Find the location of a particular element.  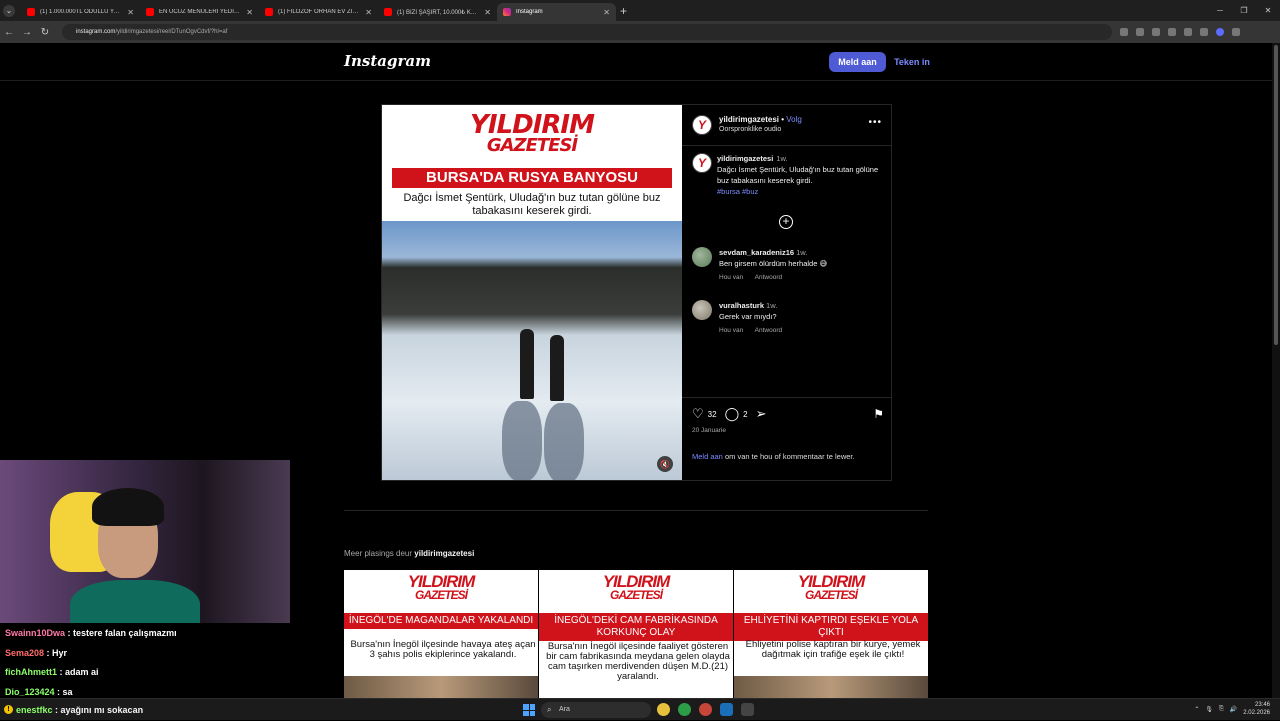

scrollbar-thumb is located at coordinates (1276, 195).